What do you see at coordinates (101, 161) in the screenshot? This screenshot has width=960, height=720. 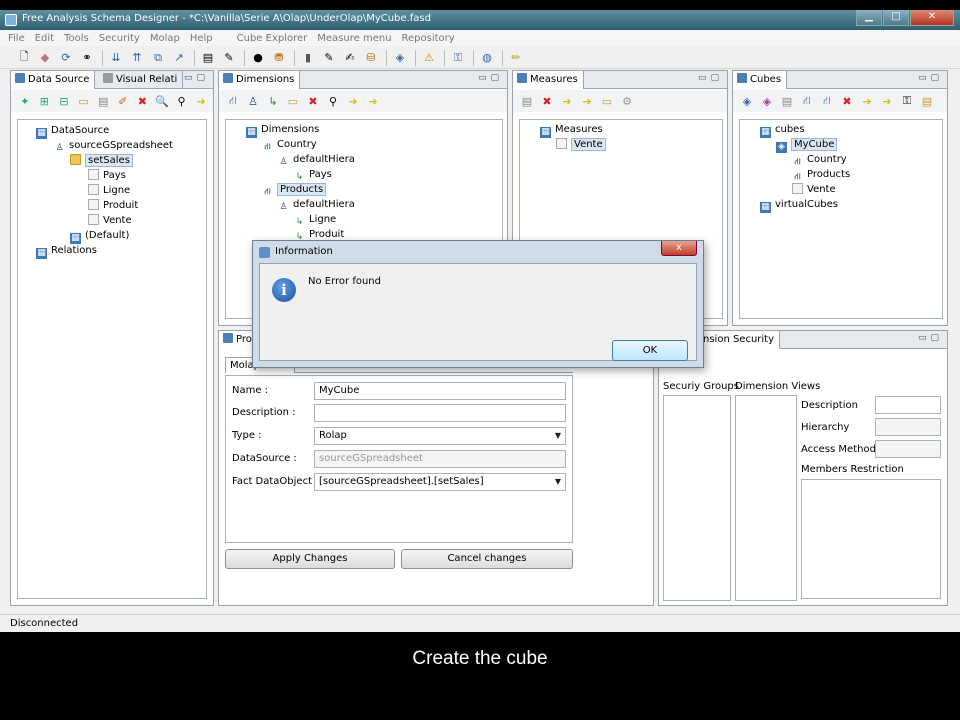 I see `tree-node-setsales: setSales` at bounding box center [101, 161].